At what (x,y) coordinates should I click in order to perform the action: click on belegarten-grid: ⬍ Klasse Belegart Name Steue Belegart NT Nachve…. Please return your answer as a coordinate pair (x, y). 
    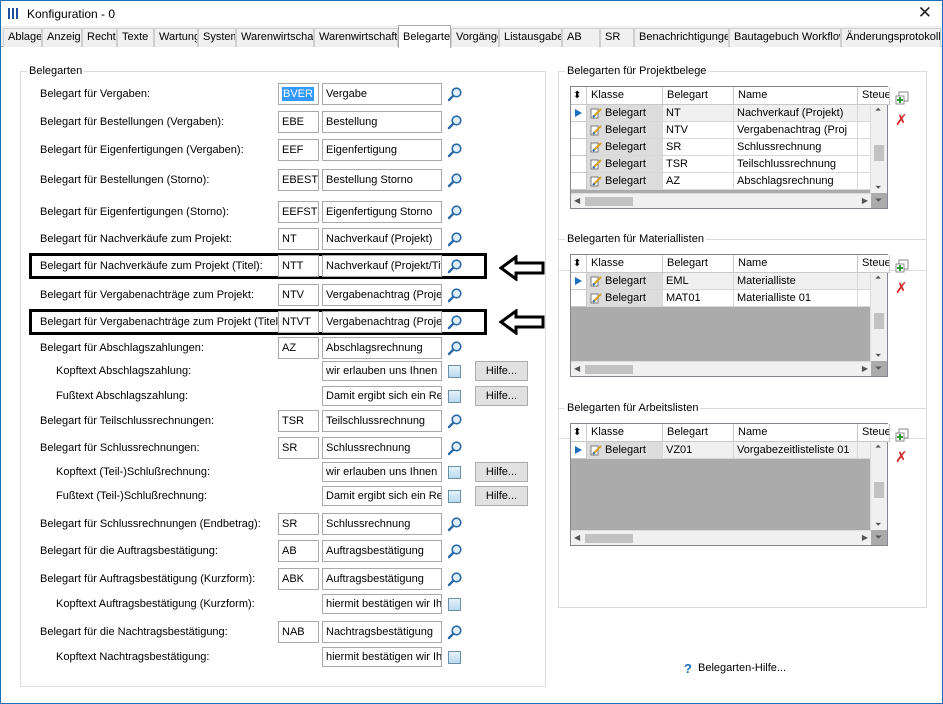
    Looking at the image, I should click on (730, 147).